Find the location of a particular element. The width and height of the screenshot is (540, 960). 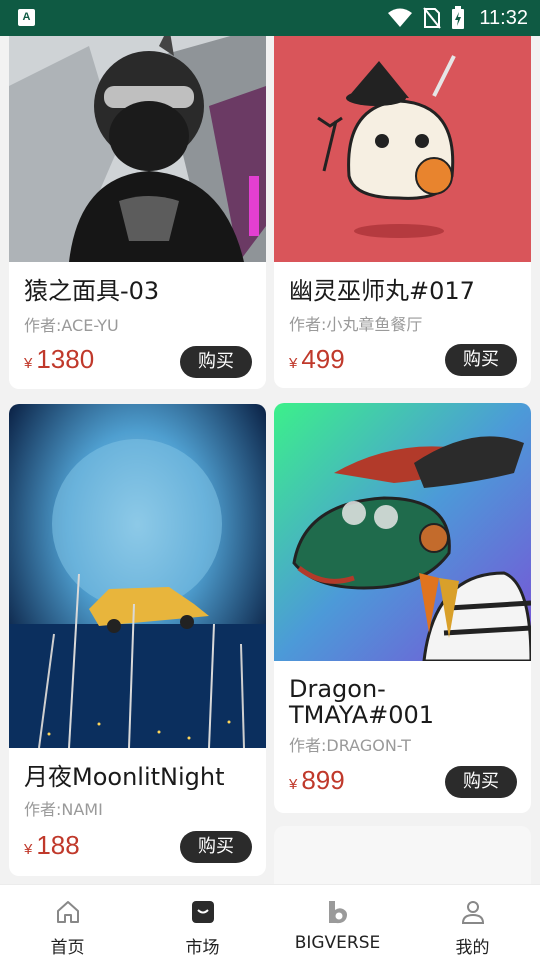

app-notification-icon: A is located at coordinates (26, 17).